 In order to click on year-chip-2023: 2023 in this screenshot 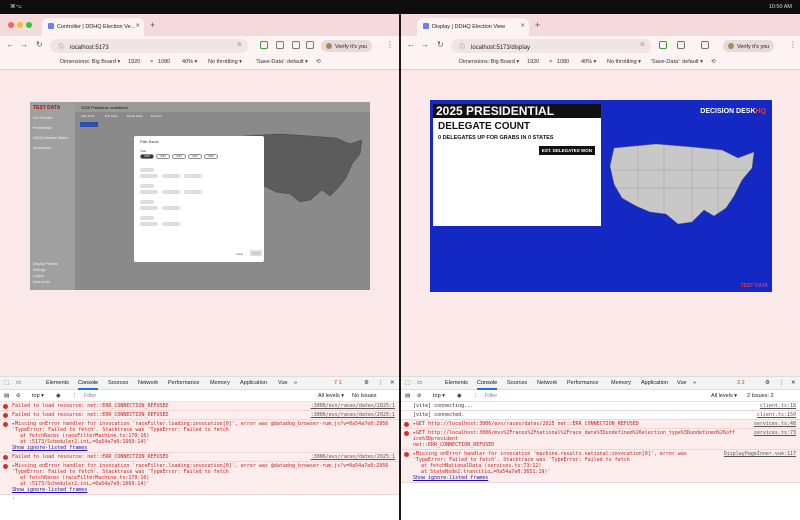, I will do `click(179, 156)`.